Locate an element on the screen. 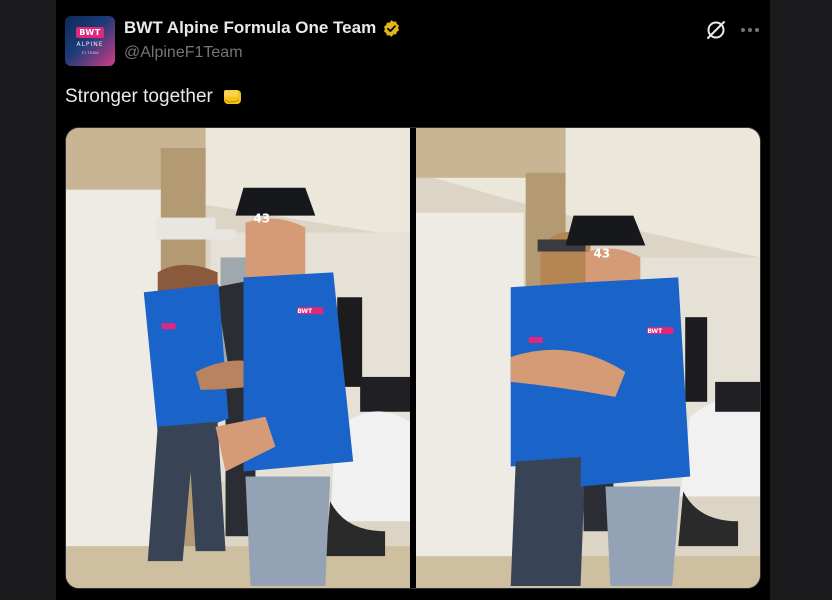  more-dots-icon is located at coordinates (743, 30).